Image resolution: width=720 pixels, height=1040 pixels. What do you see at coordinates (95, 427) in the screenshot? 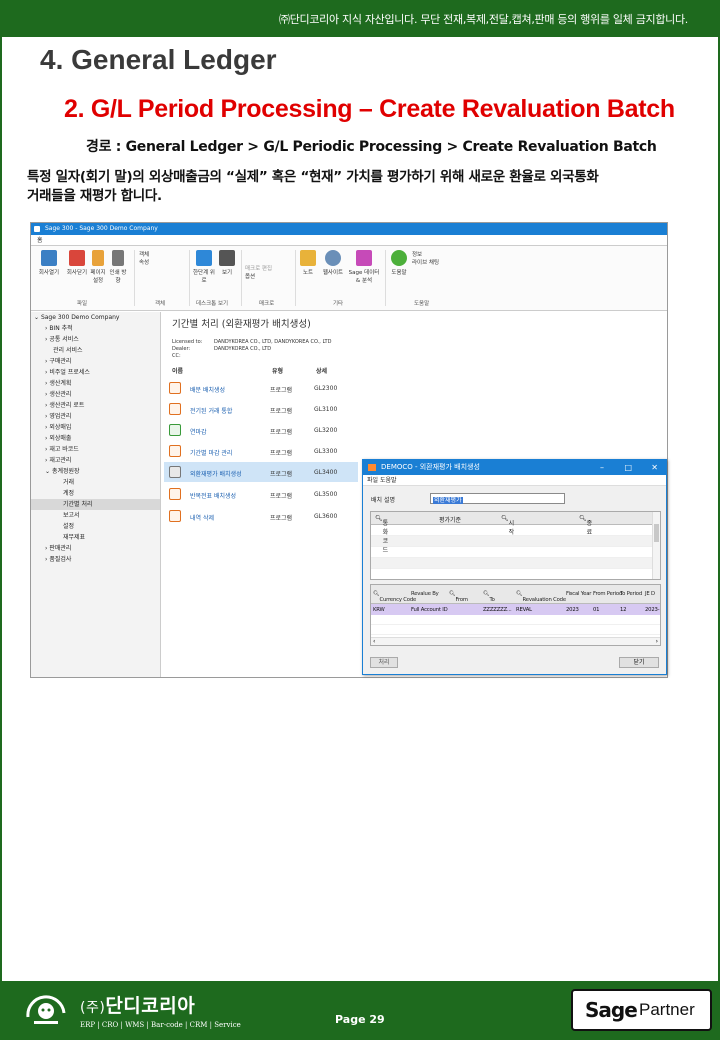
I see `tree-item: › 외상매입` at bounding box center [95, 427].